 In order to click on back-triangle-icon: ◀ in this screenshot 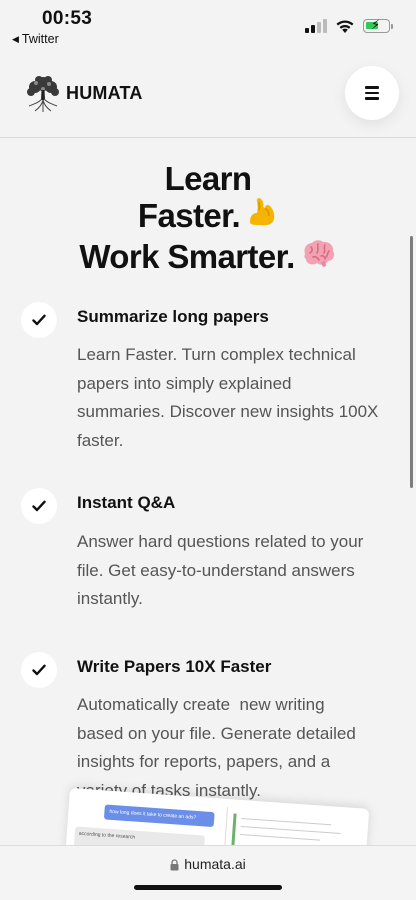, I will do `click(15, 39)`.